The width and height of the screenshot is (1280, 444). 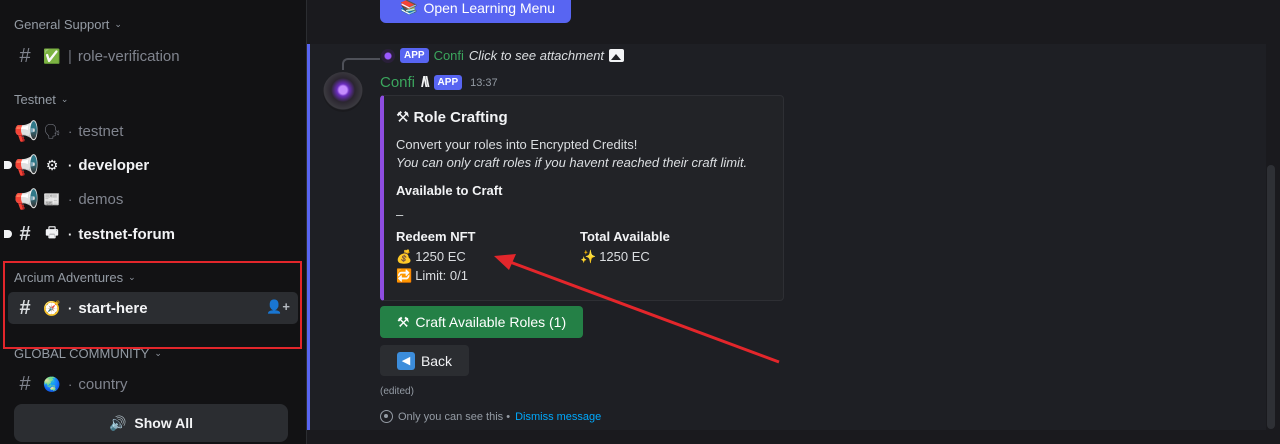 I want to click on author-name: Confi, so click(x=397, y=82).